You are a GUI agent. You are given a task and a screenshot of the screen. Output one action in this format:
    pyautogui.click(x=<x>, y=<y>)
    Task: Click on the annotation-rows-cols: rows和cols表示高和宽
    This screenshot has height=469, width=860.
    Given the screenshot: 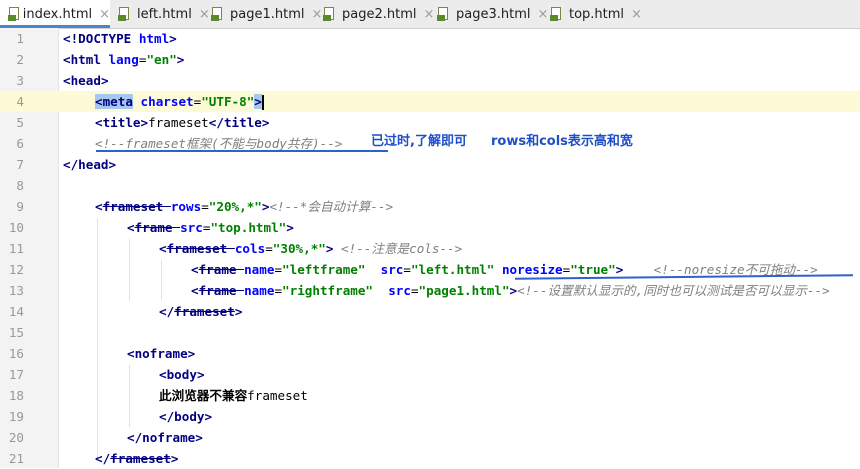 What is the action you would take?
    pyautogui.click(x=562, y=141)
    